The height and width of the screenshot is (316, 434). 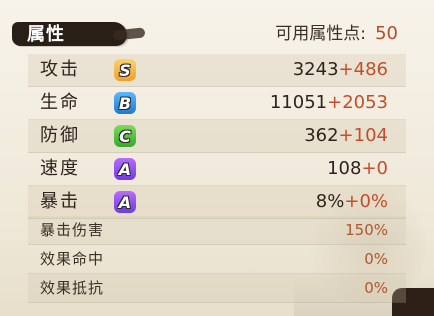 I want to click on stat-label: 攻击, so click(x=60, y=69).